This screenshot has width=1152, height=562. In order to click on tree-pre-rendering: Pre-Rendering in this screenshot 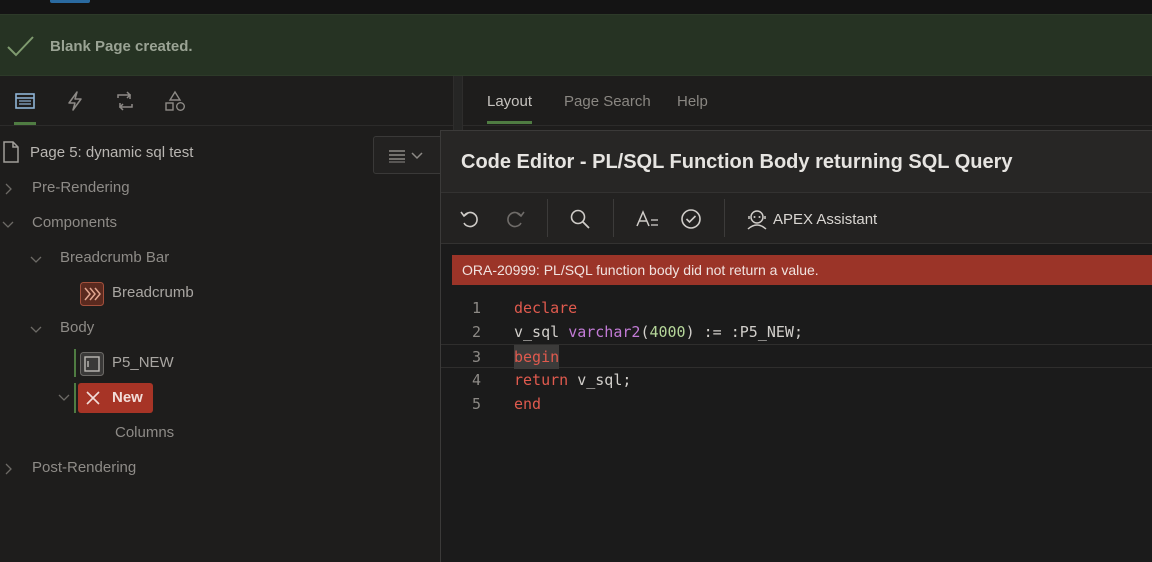, I will do `click(81, 188)`.